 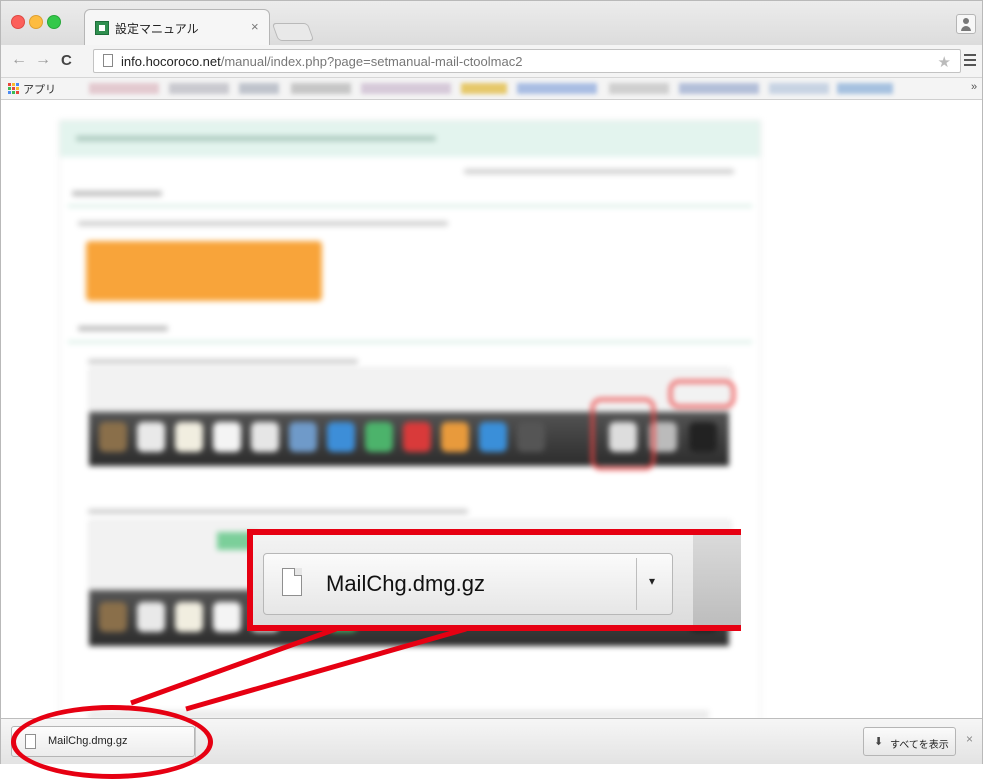 What do you see at coordinates (255, 26) in the screenshot?
I see `tab-close-icon: ×` at bounding box center [255, 26].